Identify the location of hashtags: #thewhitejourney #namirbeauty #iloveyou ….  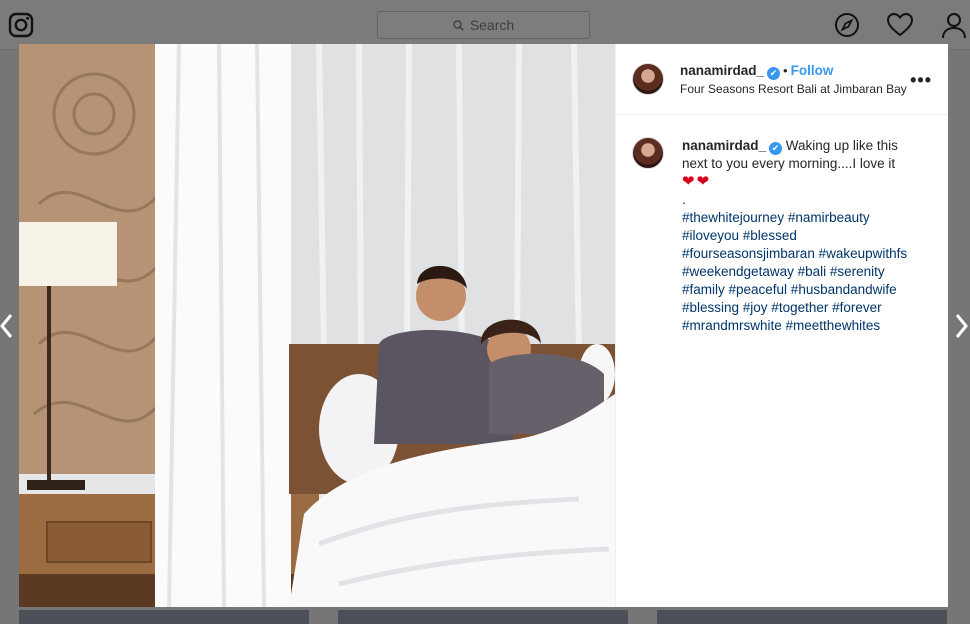
(802, 272).